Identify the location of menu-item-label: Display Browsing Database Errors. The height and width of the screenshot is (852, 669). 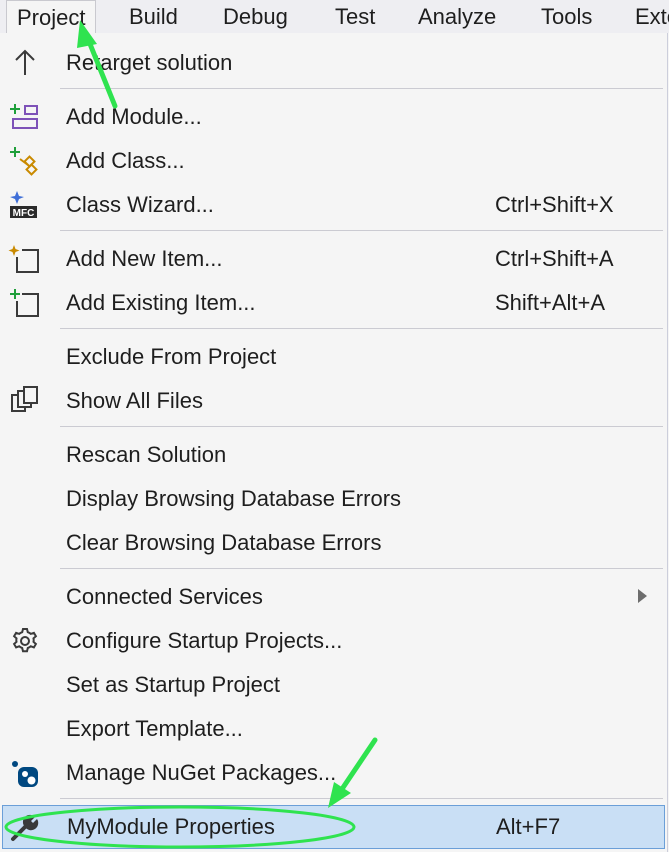
(234, 498).